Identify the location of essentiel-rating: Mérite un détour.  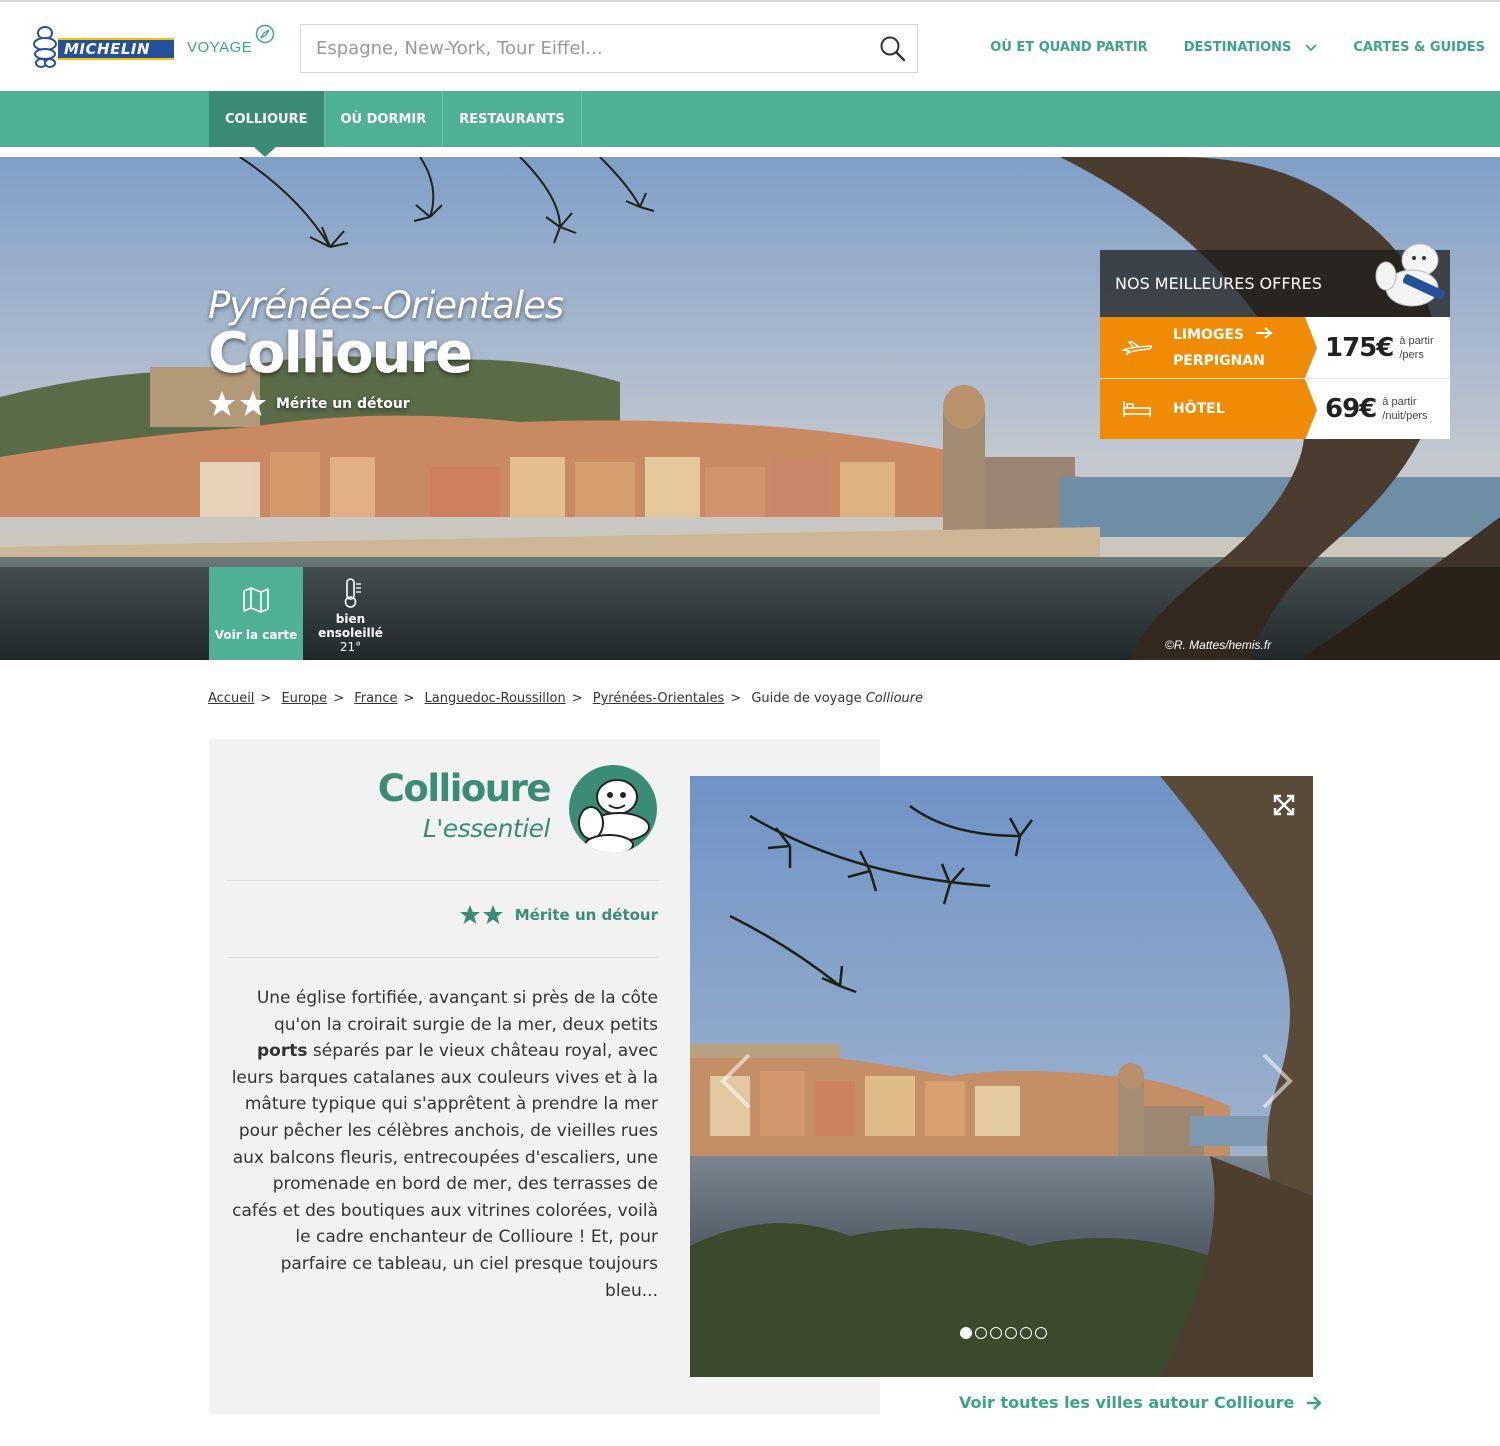
(558, 915).